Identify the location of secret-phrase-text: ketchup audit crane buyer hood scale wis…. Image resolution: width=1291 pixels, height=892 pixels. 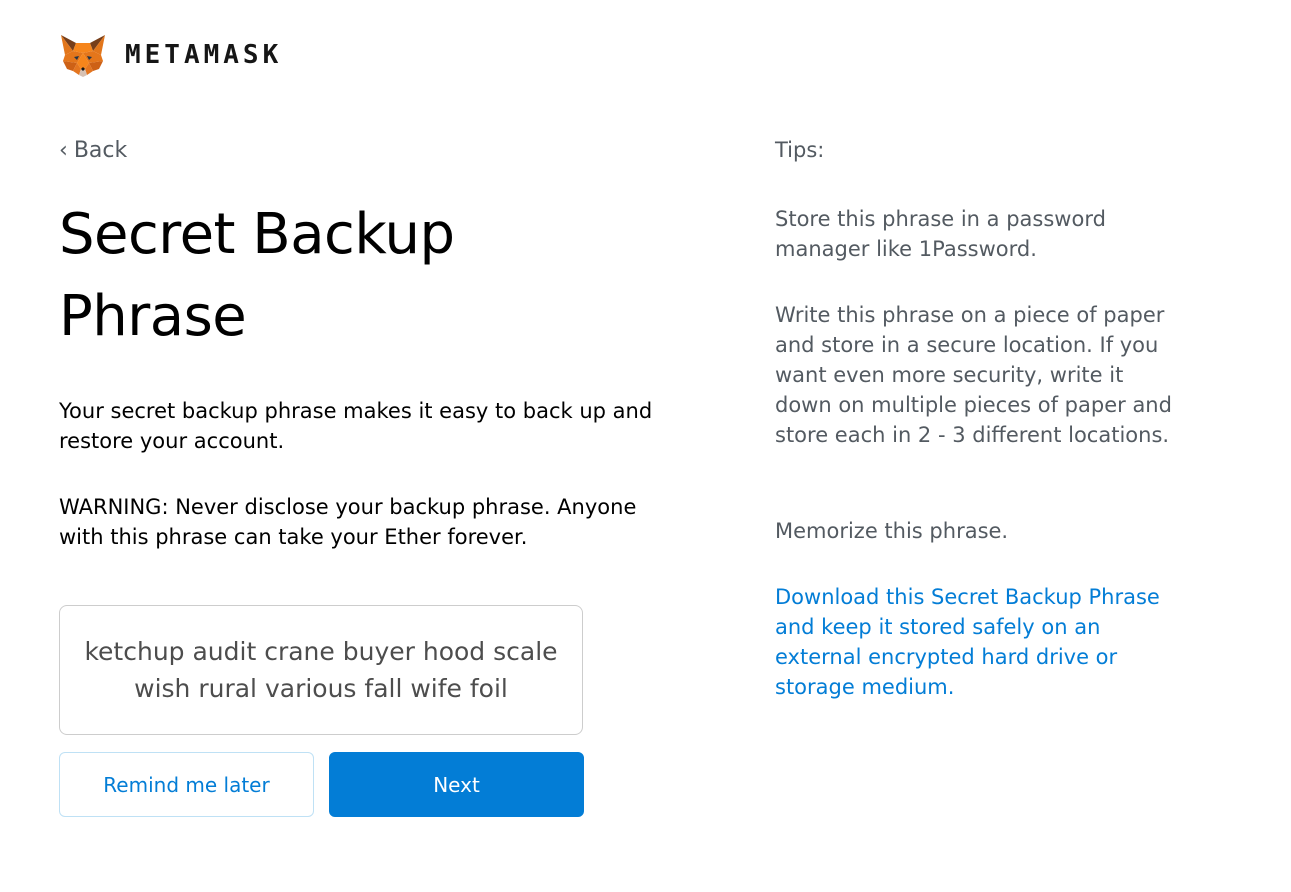
(321, 670).